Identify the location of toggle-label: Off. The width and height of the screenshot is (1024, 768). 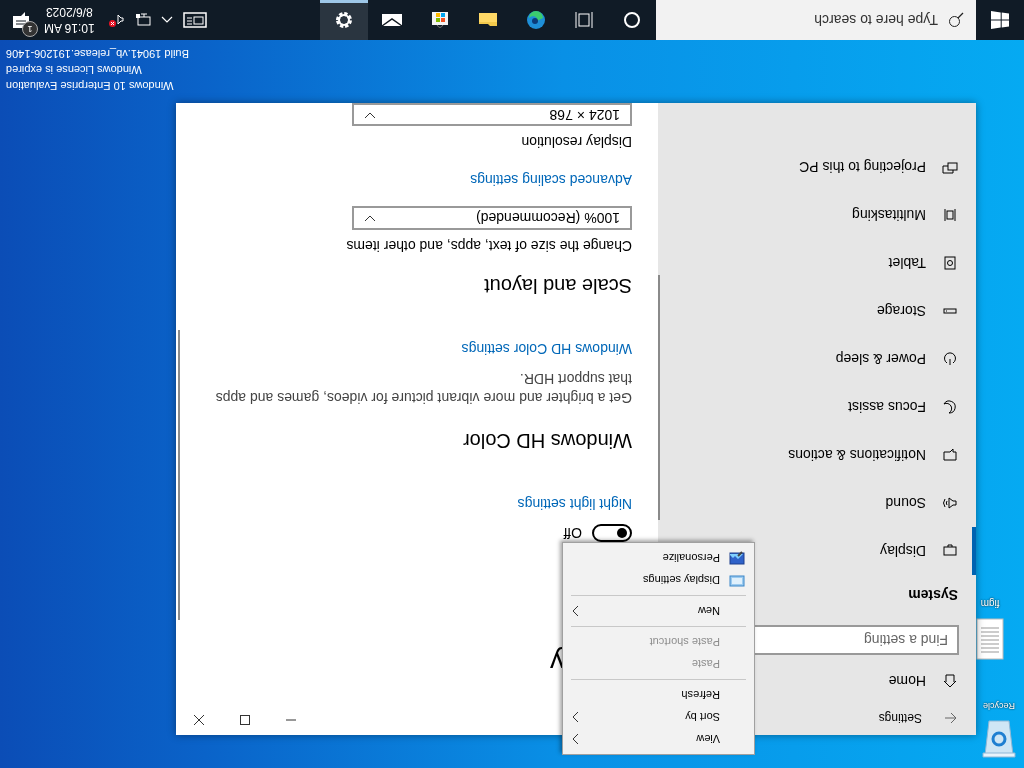
(572, 533).